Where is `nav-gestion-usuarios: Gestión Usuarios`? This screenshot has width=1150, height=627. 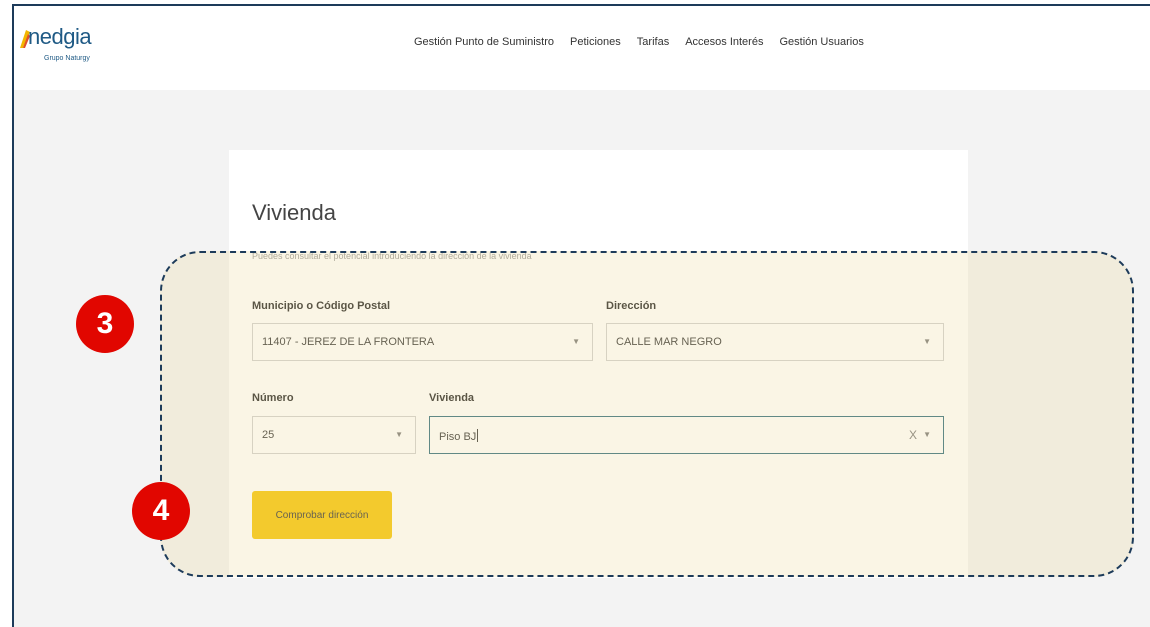
nav-gestion-usuarios: Gestión Usuarios is located at coordinates (821, 42).